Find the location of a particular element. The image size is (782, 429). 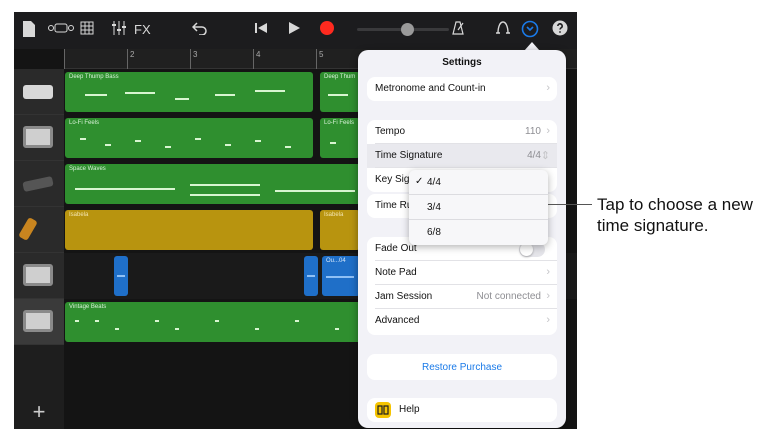

track-header-isabela is located at coordinates (39, 230).